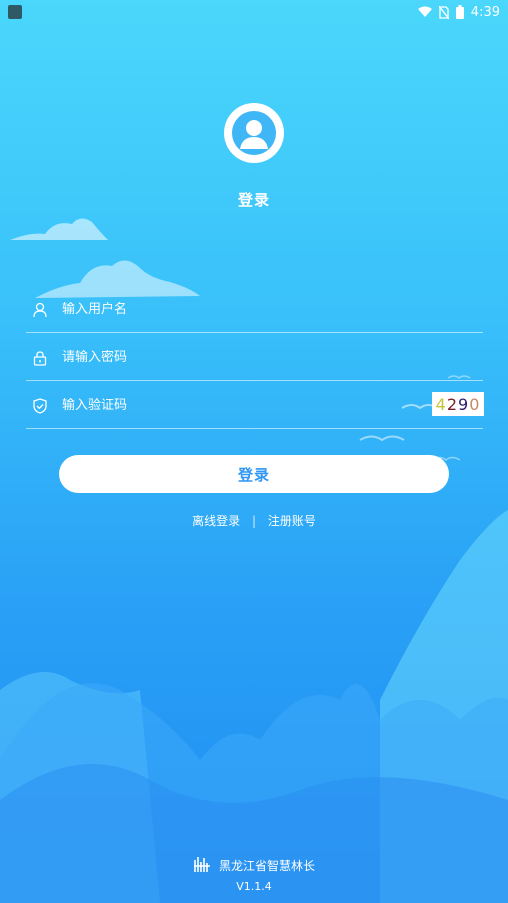 This screenshot has width=508, height=903. What do you see at coordinates (216, 521) in the screenshot?
I see `offline-login-link: 离线登录` at bounding box center [216, 521].